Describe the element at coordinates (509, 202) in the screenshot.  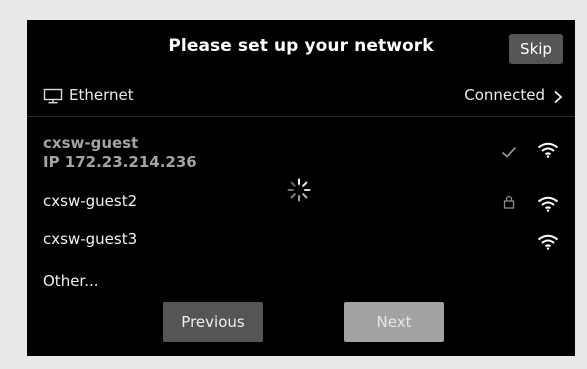
I see `lock-icon` at that location.